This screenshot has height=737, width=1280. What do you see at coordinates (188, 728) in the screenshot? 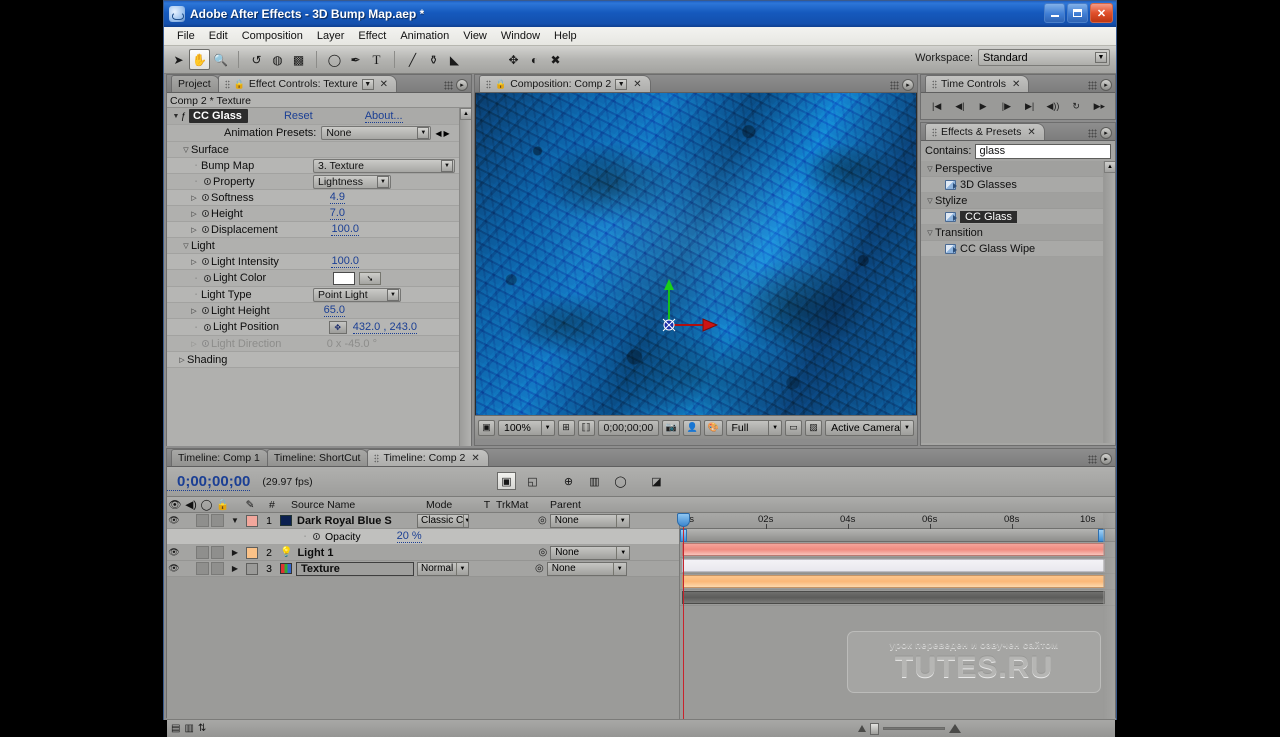
I see `frame-blending-icon: ▥` at bounding box center [188, 728].